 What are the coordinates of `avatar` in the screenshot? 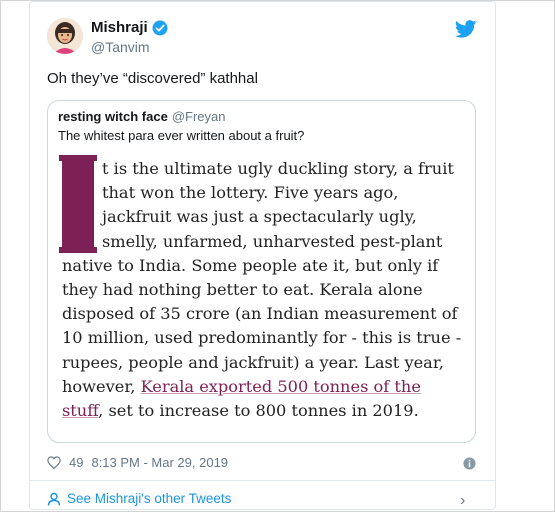 It's located at (65, 36).